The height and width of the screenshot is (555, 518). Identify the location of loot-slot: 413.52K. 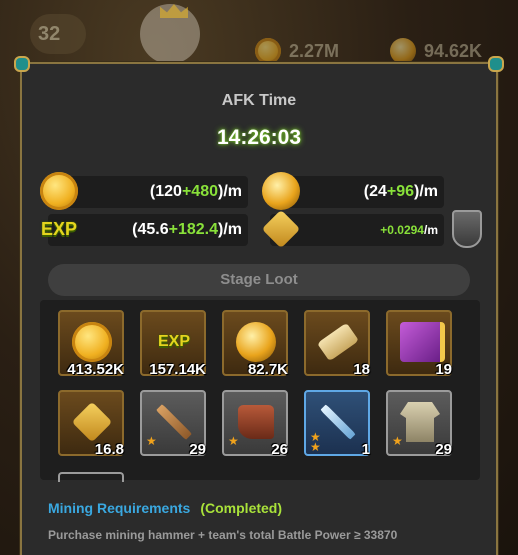
(91, 344).